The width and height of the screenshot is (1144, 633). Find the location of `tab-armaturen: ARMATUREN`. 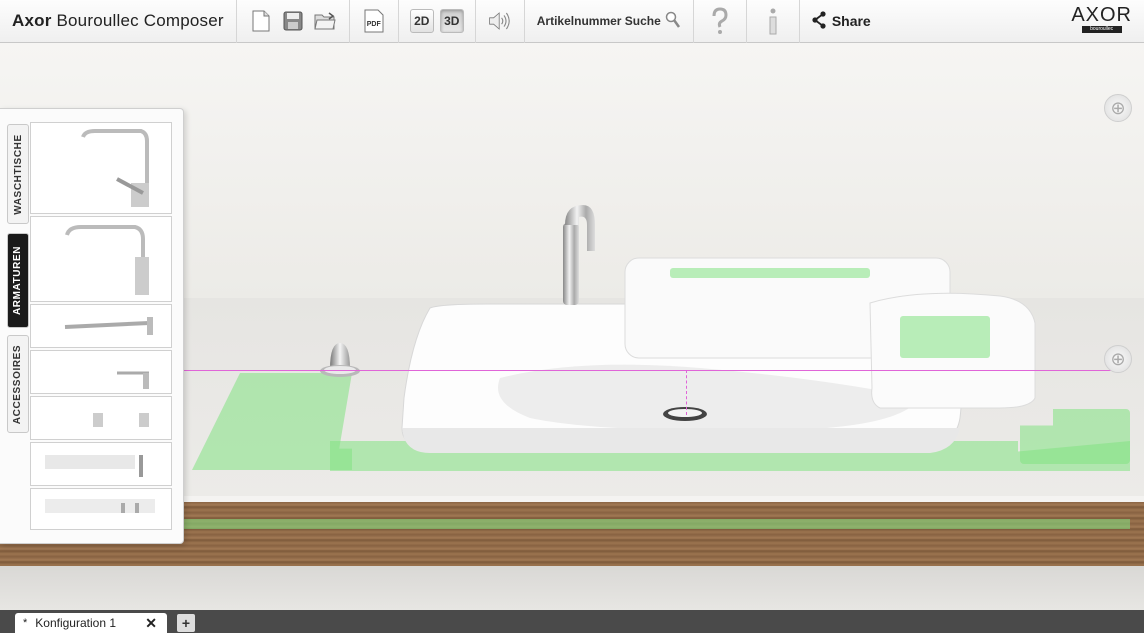

tab-armaturen: ARMATUREN is located at coordinates (18, 280).